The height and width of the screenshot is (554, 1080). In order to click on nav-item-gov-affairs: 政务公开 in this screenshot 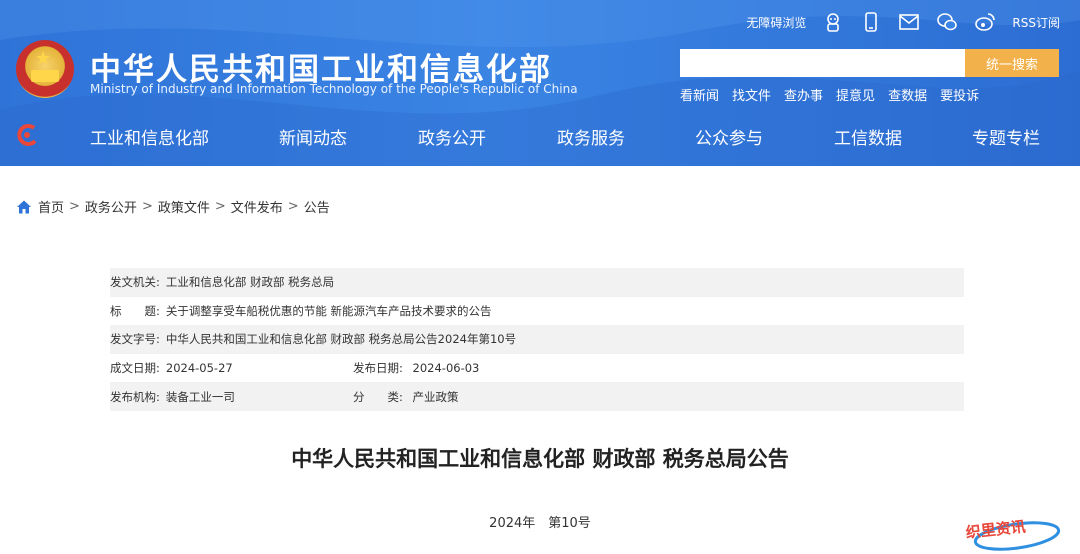, I will do `click(452, 136)`.